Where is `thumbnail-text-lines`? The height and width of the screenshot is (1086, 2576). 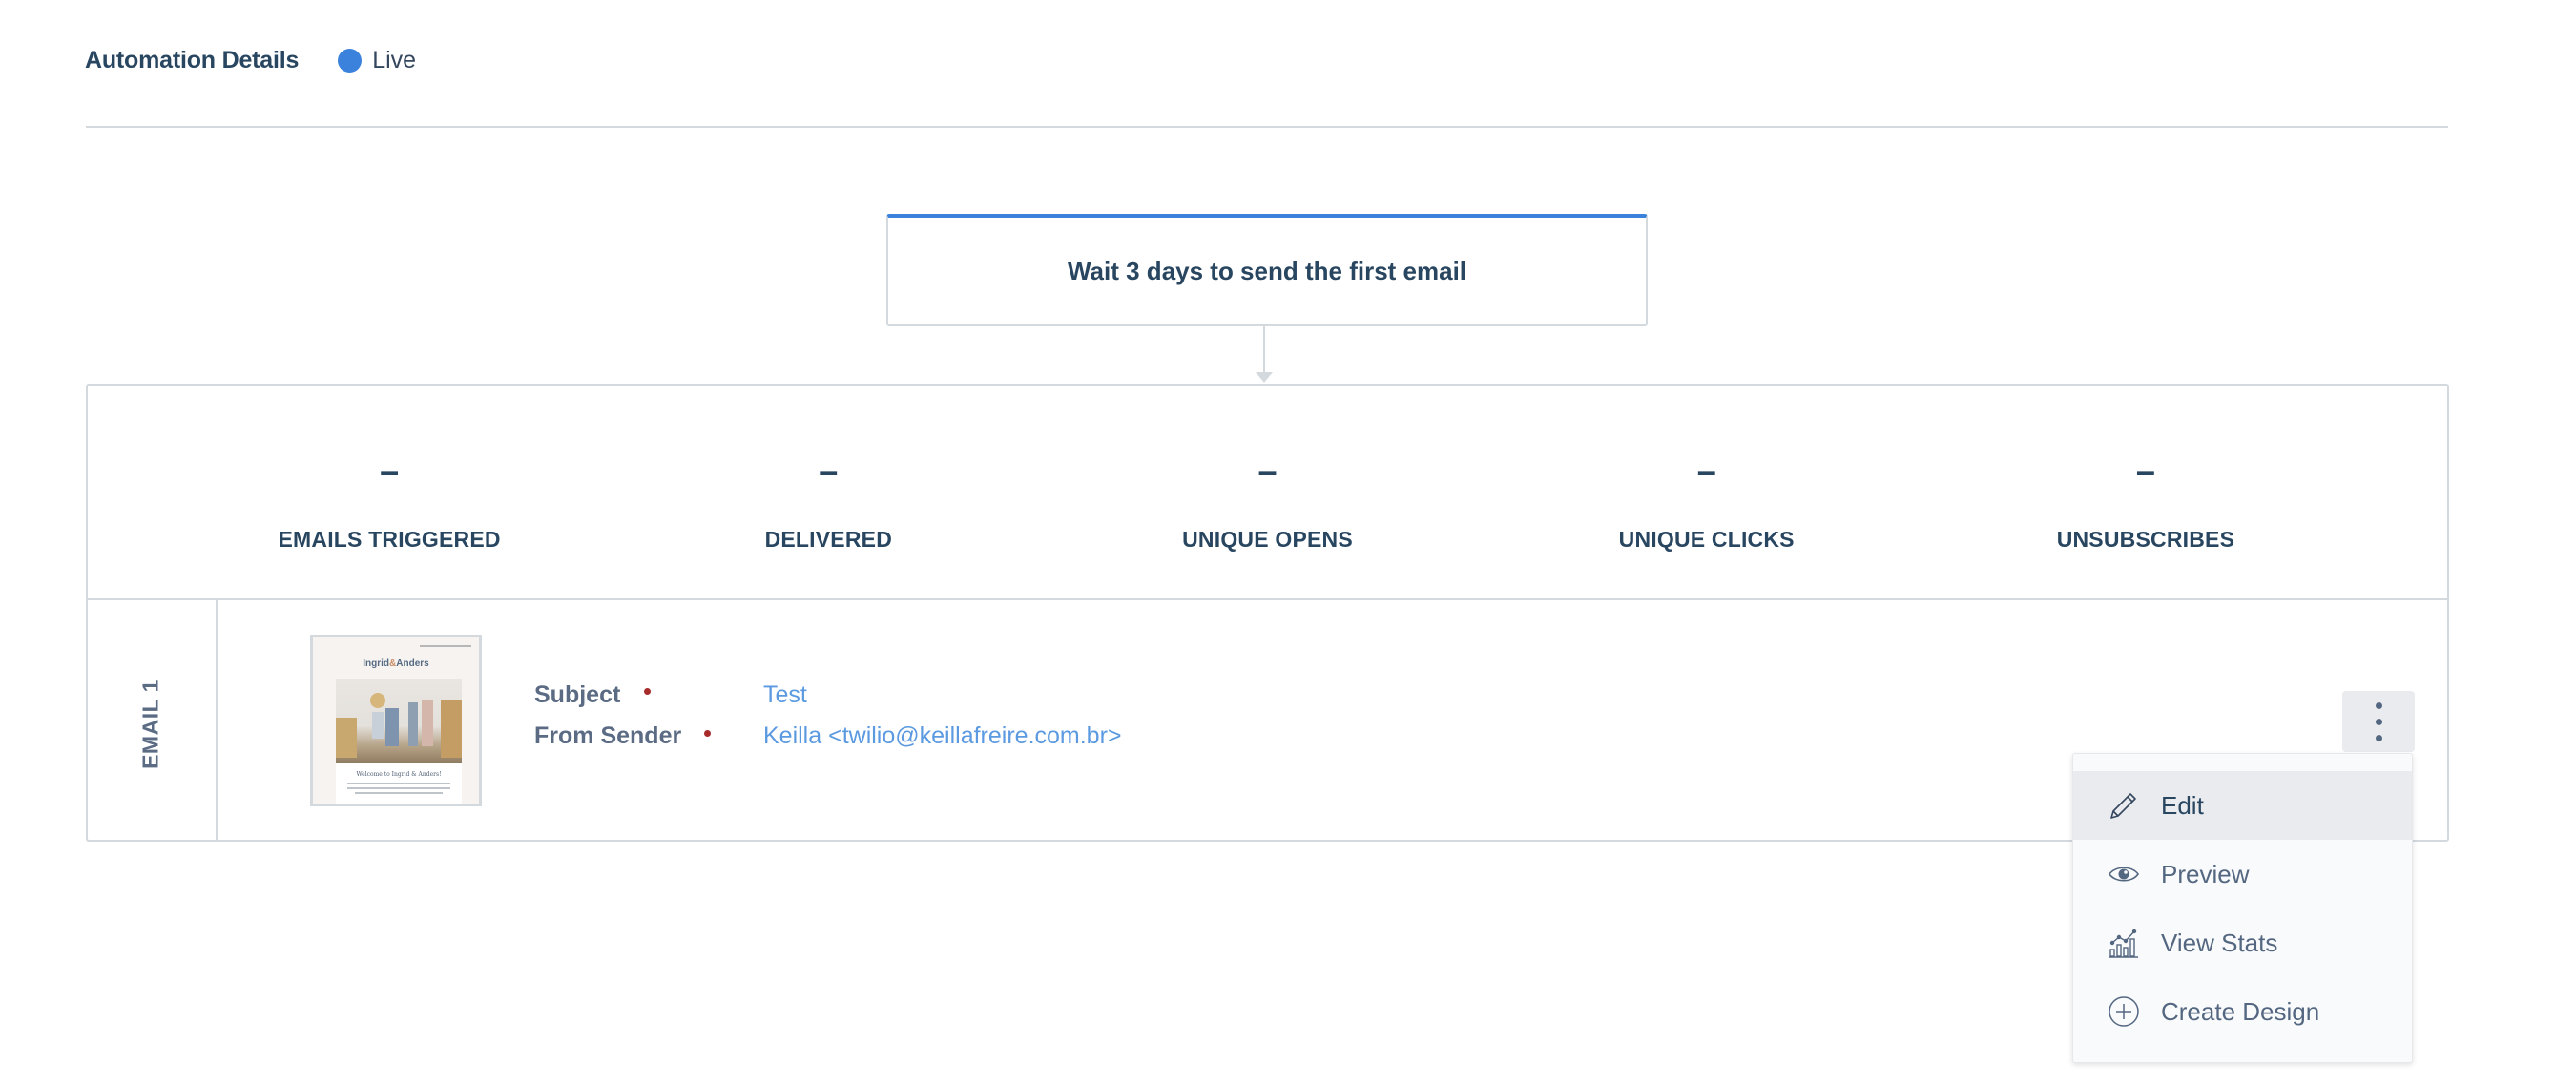 thumbnail-text-lines is located at coordinates (398, 790).